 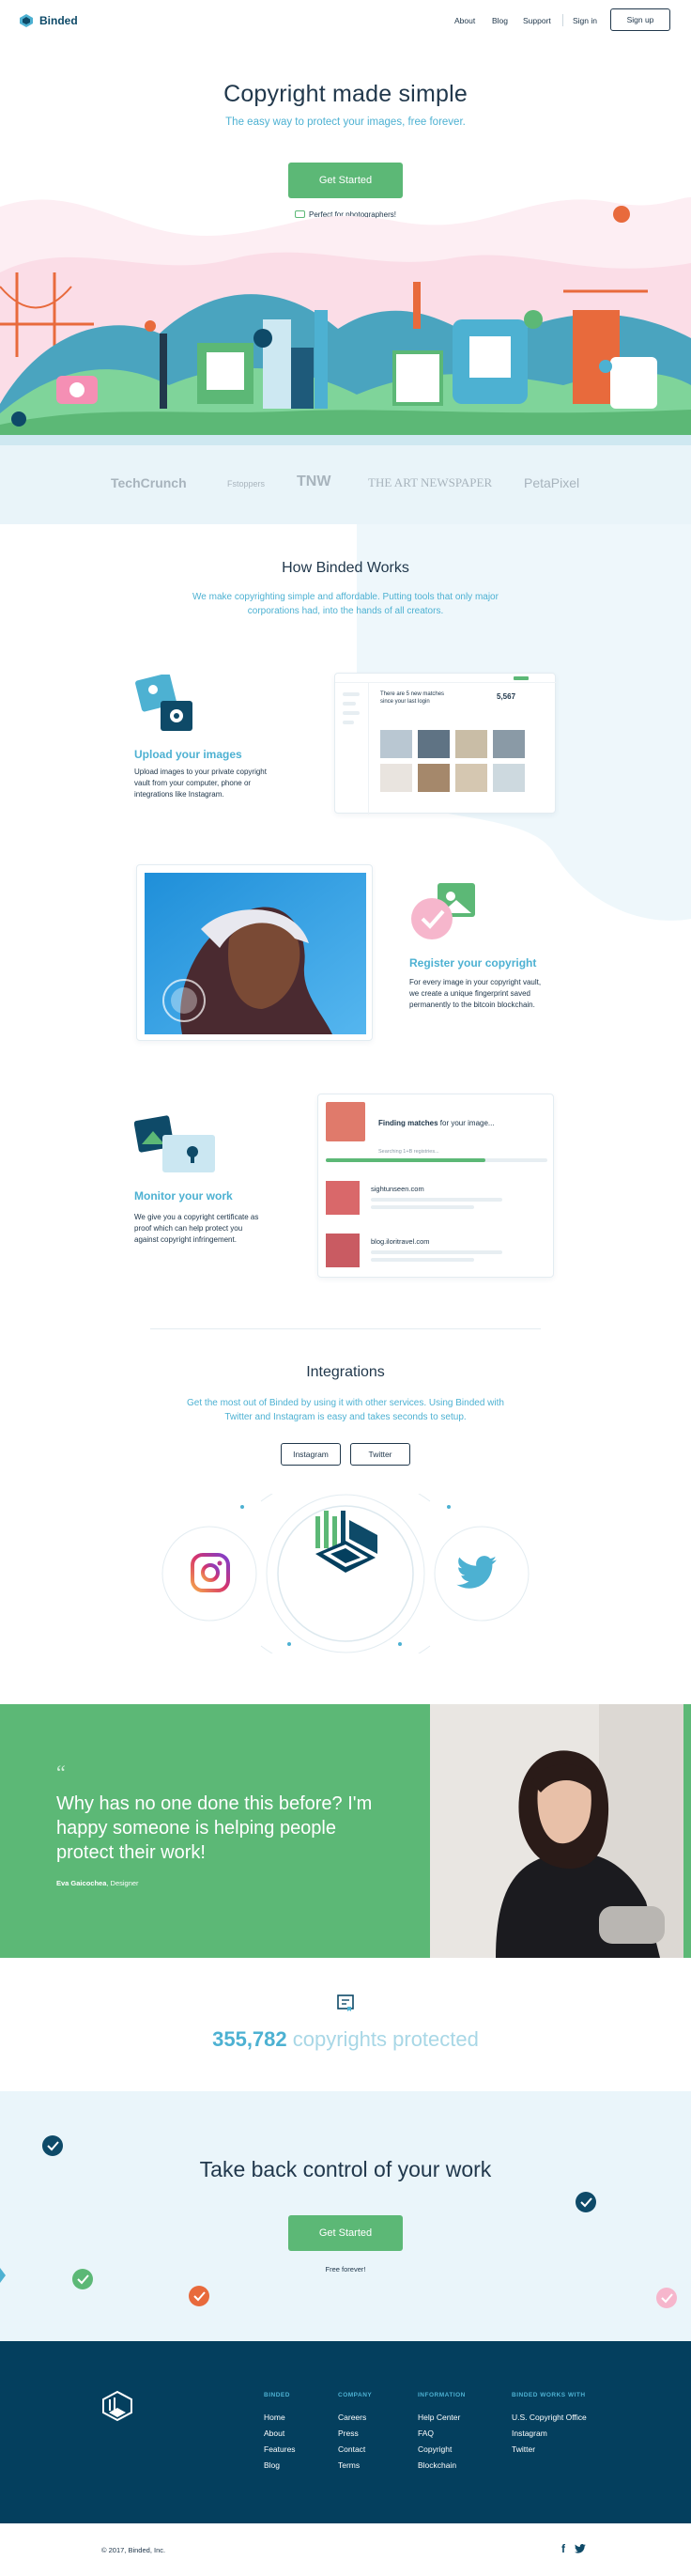 I want to click on brand-name: Binded, so click(x=58, y=20).